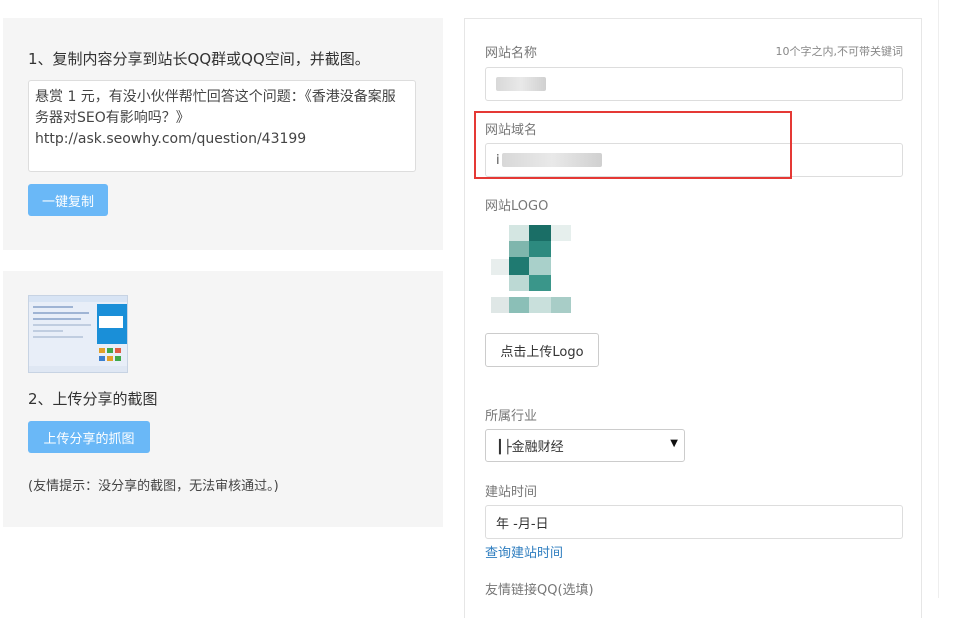 The width and height of the screenshot is (953, 618). What do you see at coordinates (511, 492) in the screenshot?
I see `founded-label: 建站时间` at bounding box center [511, 492].